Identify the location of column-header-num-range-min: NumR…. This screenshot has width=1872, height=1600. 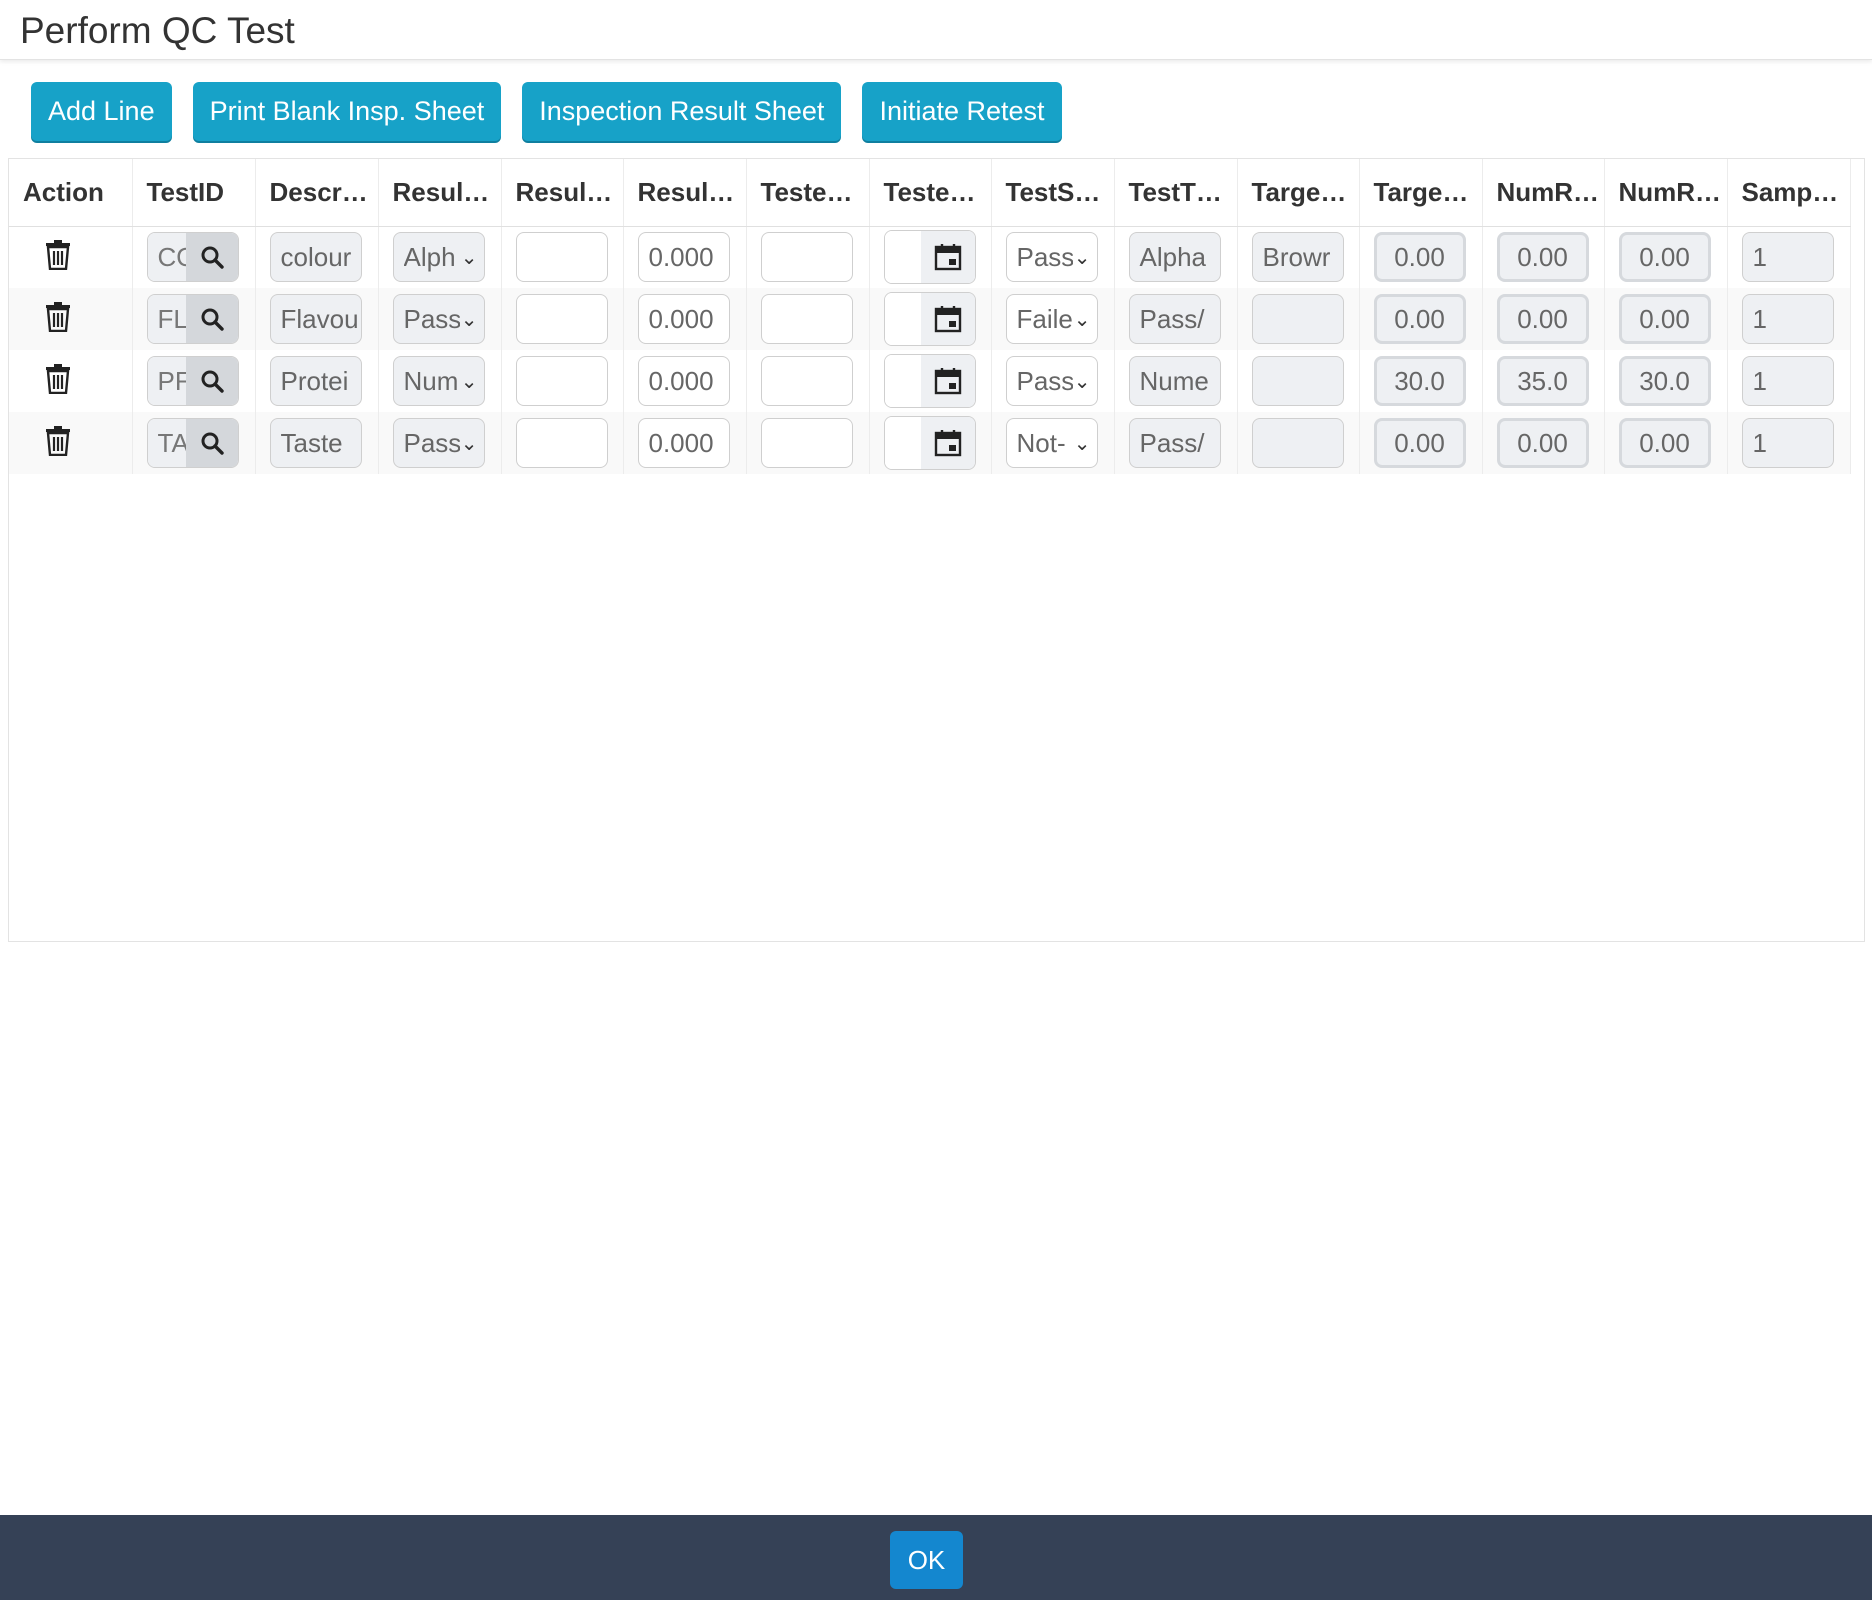
(1543, 193).